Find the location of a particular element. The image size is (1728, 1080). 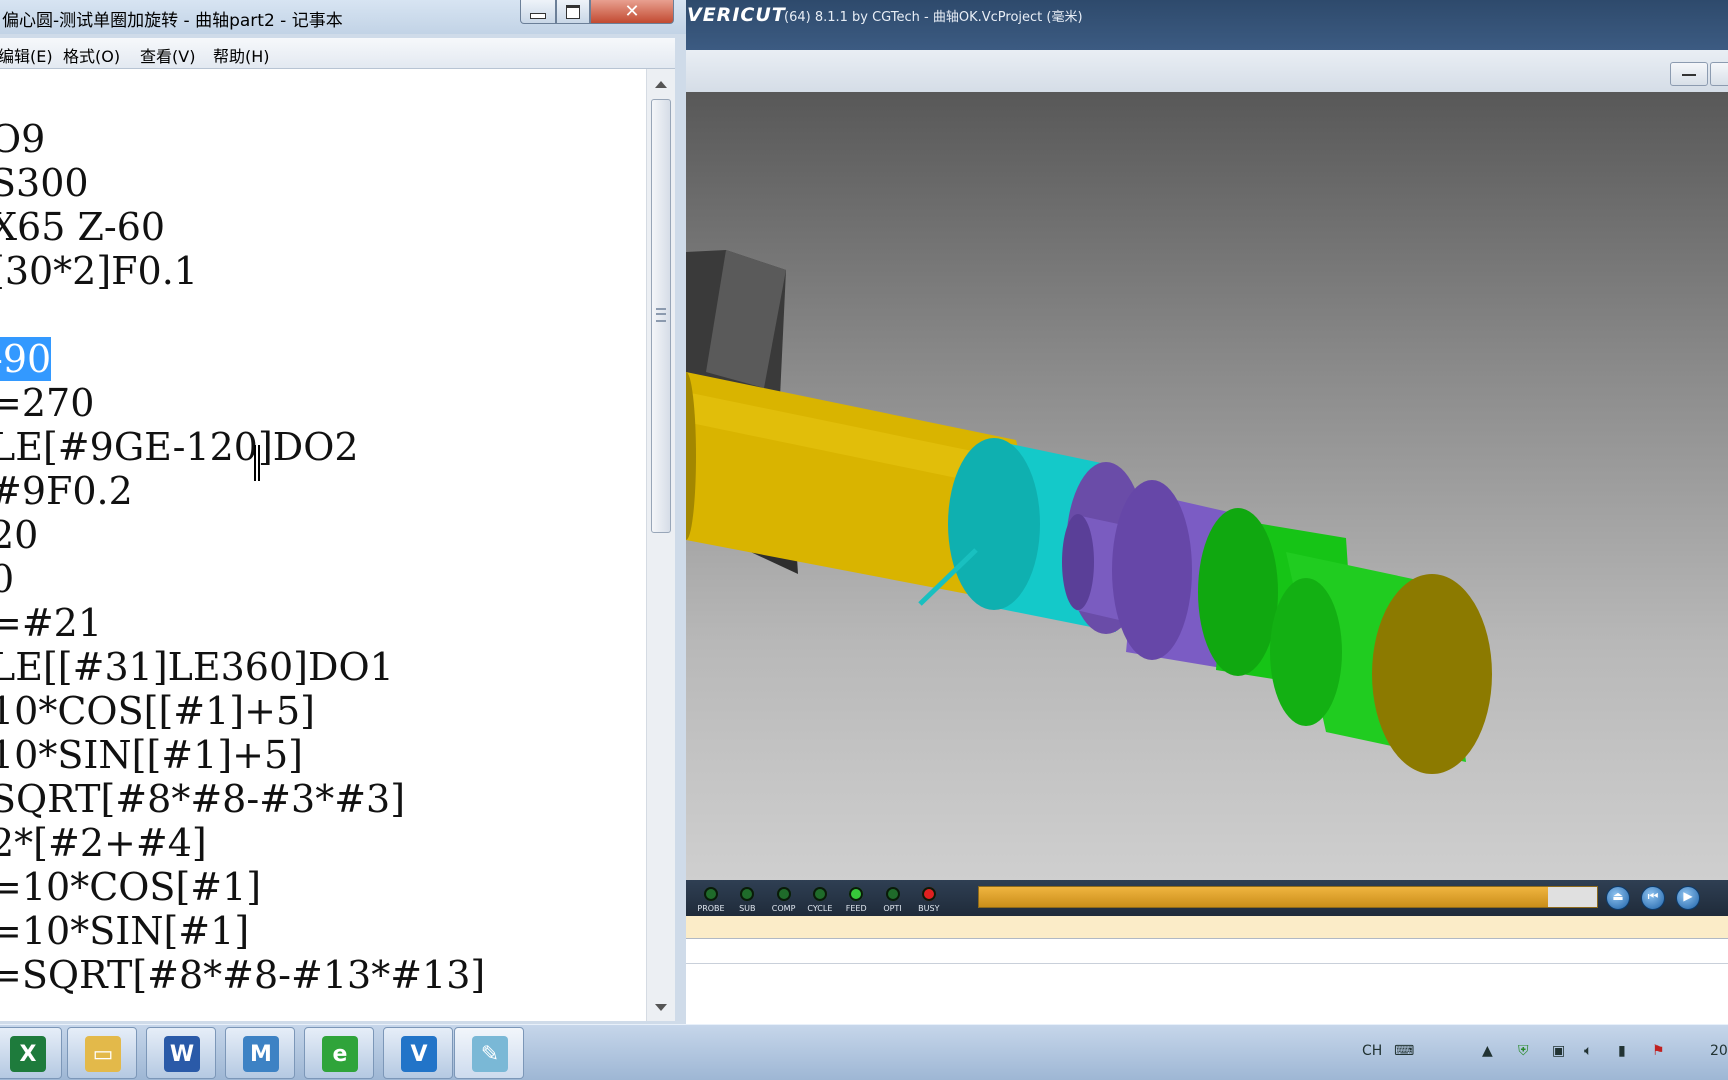

play-icon: ▶ is located at coordinates (1688, 896).